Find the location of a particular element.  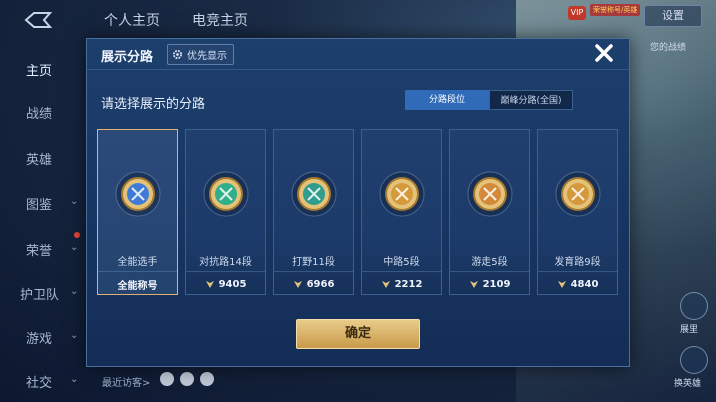

priority-display-label: 优先显示 is located at coordinates (207, 56).